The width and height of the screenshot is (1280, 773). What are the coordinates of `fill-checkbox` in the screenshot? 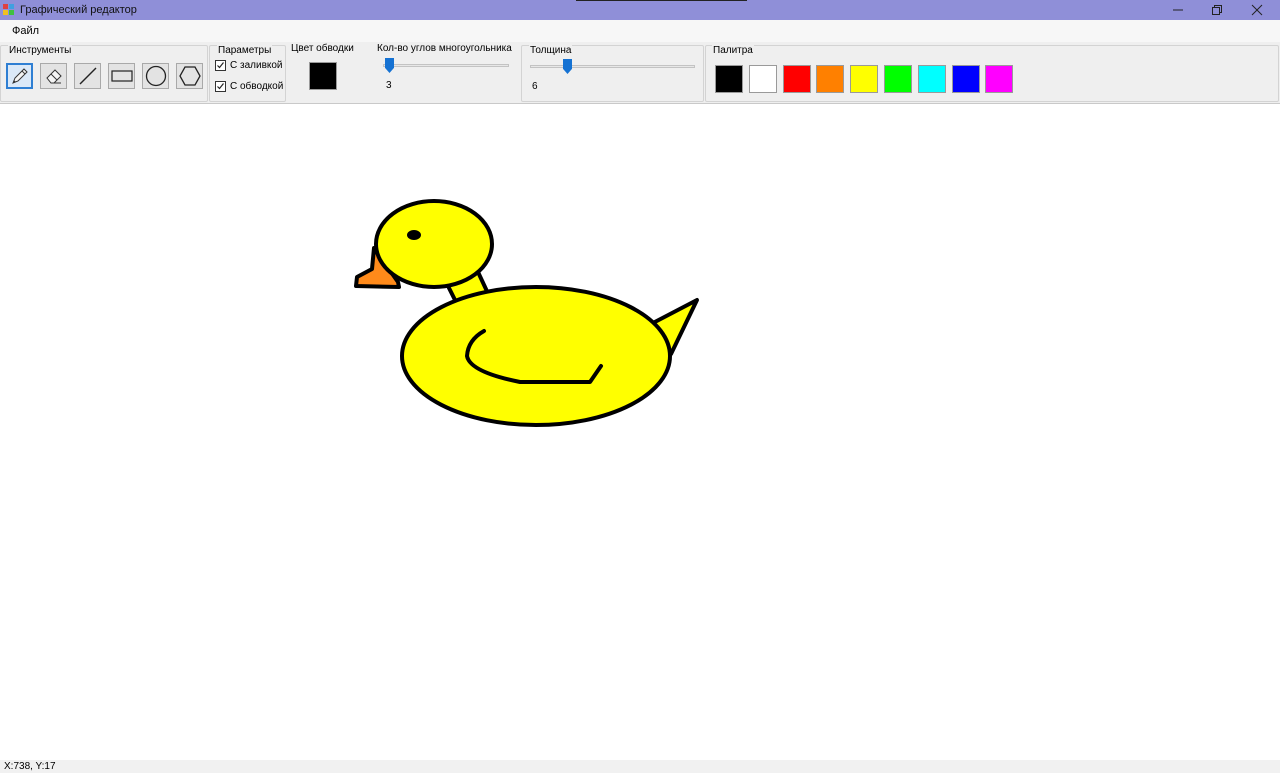 It's located at (220, 65).